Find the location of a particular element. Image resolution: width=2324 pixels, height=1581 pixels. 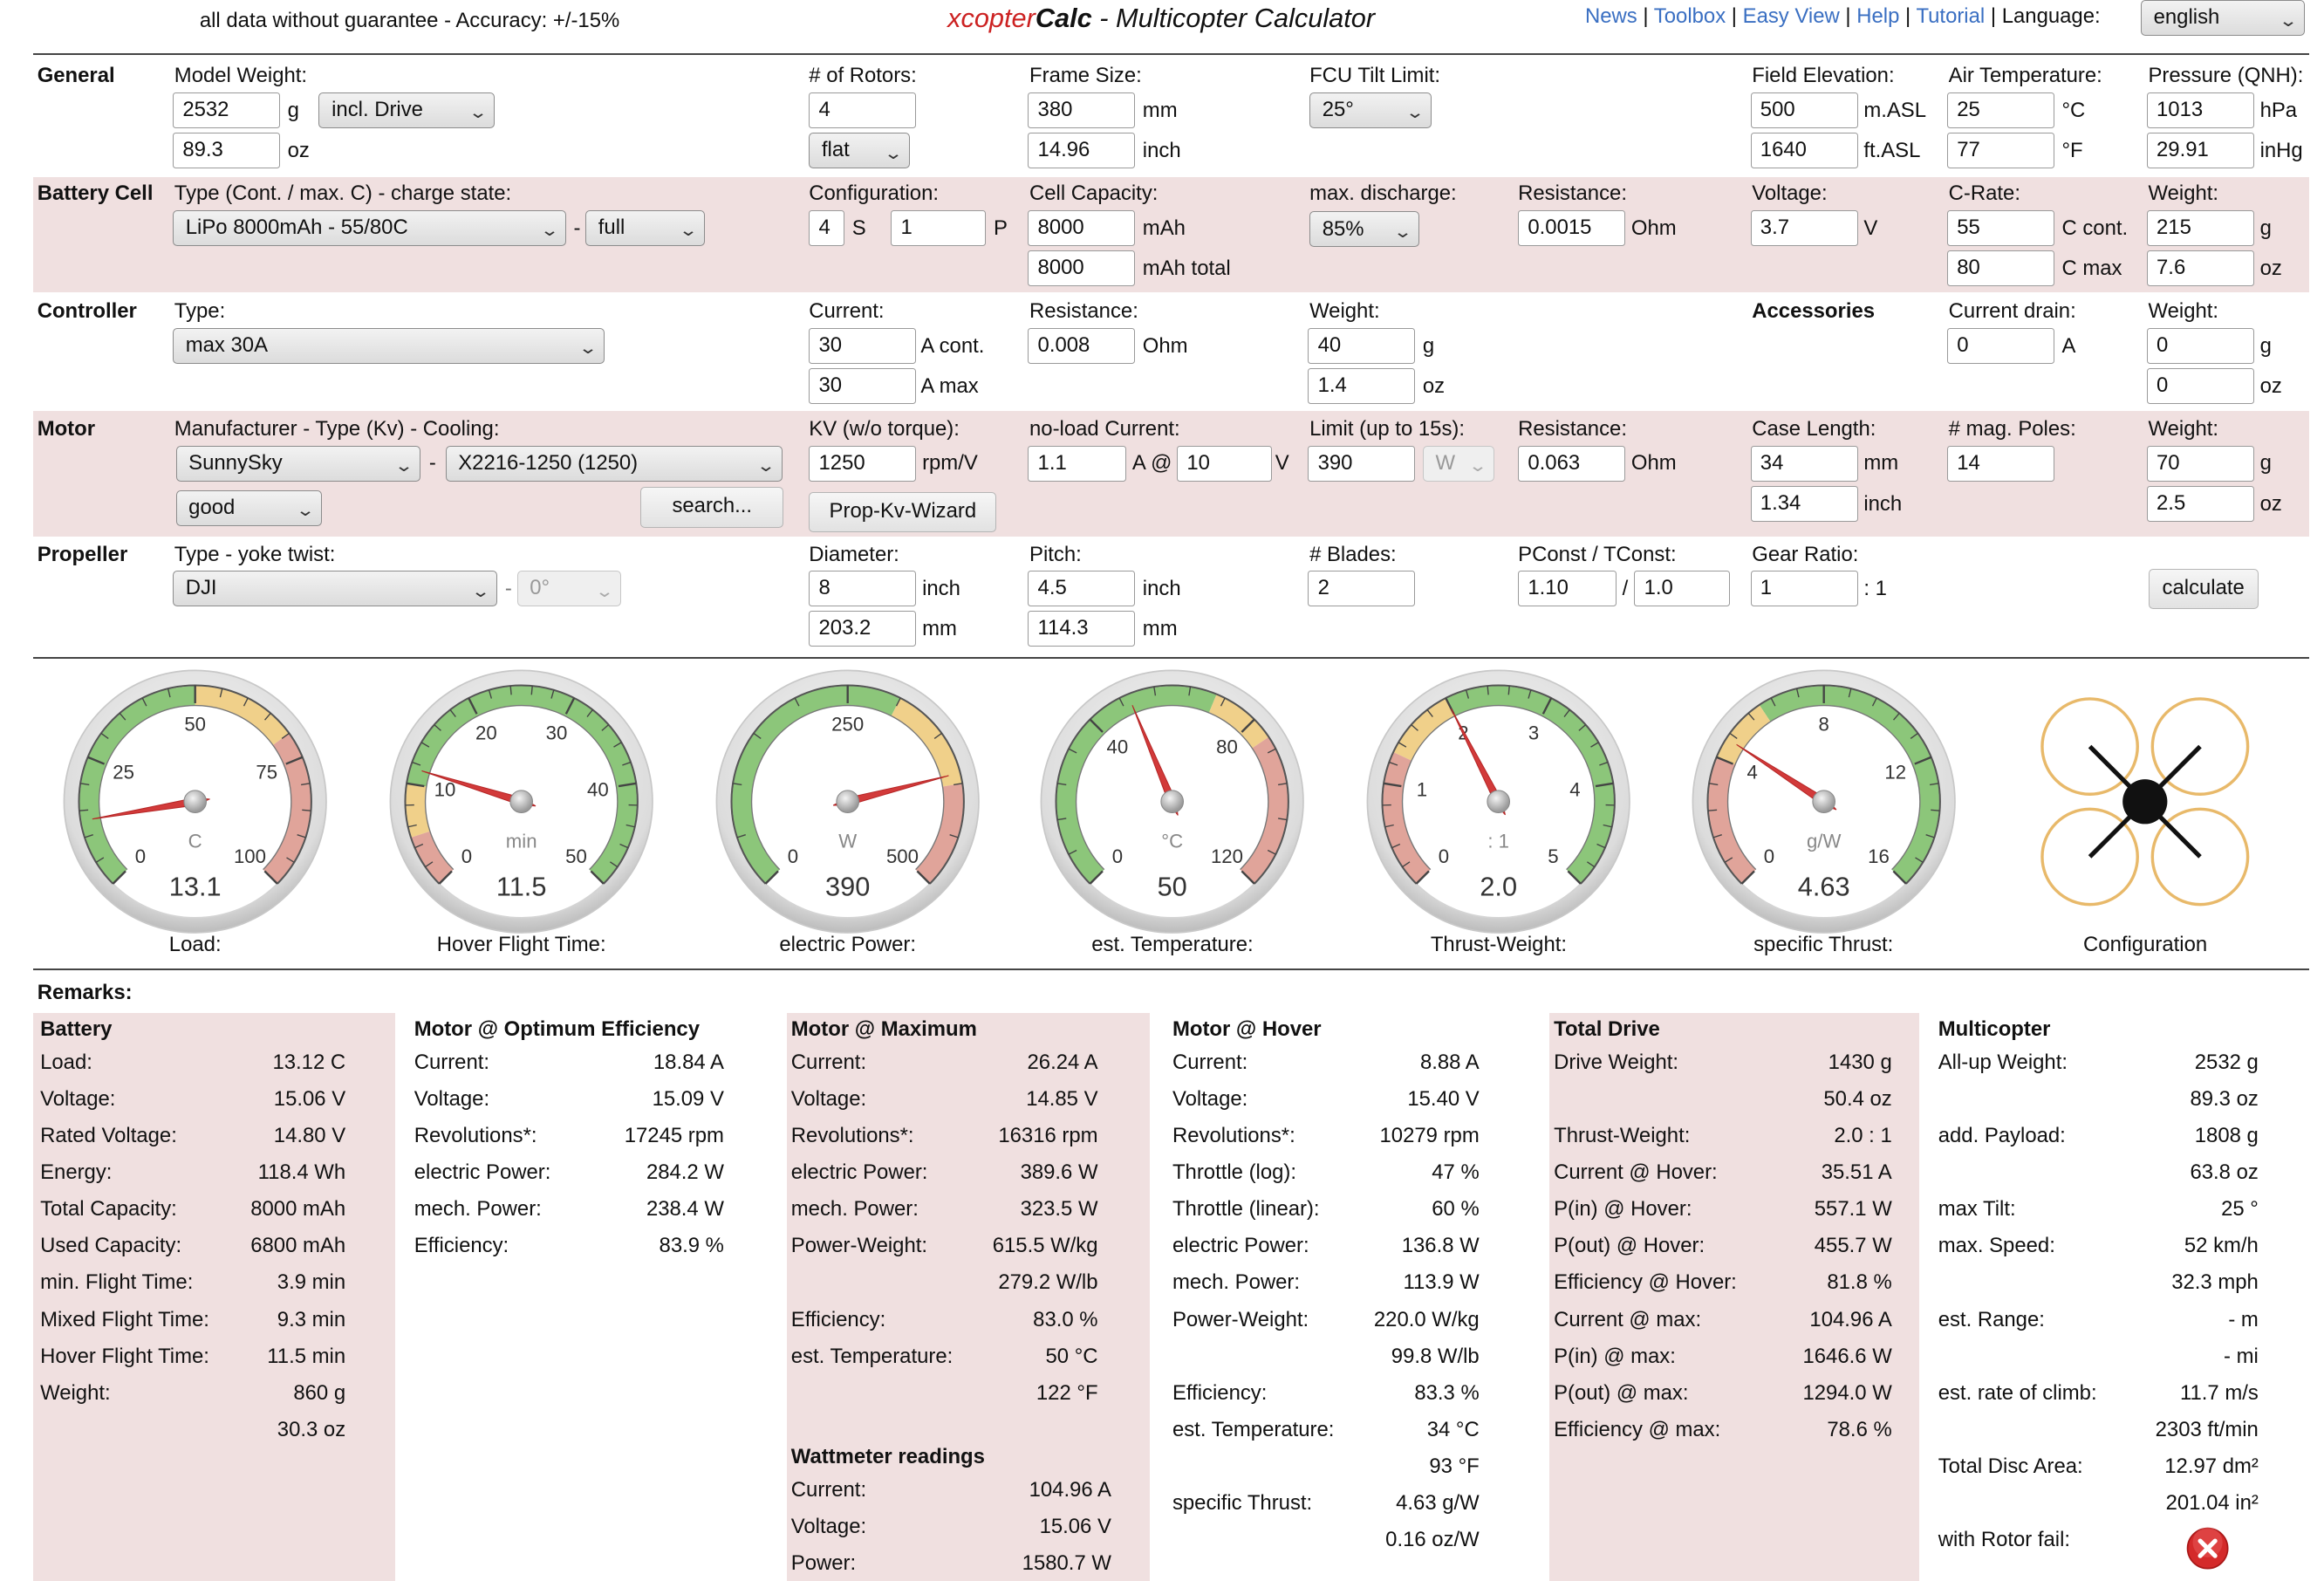

motor-weight-oz-input: 2.5 is located at coordinates (2200, 503).